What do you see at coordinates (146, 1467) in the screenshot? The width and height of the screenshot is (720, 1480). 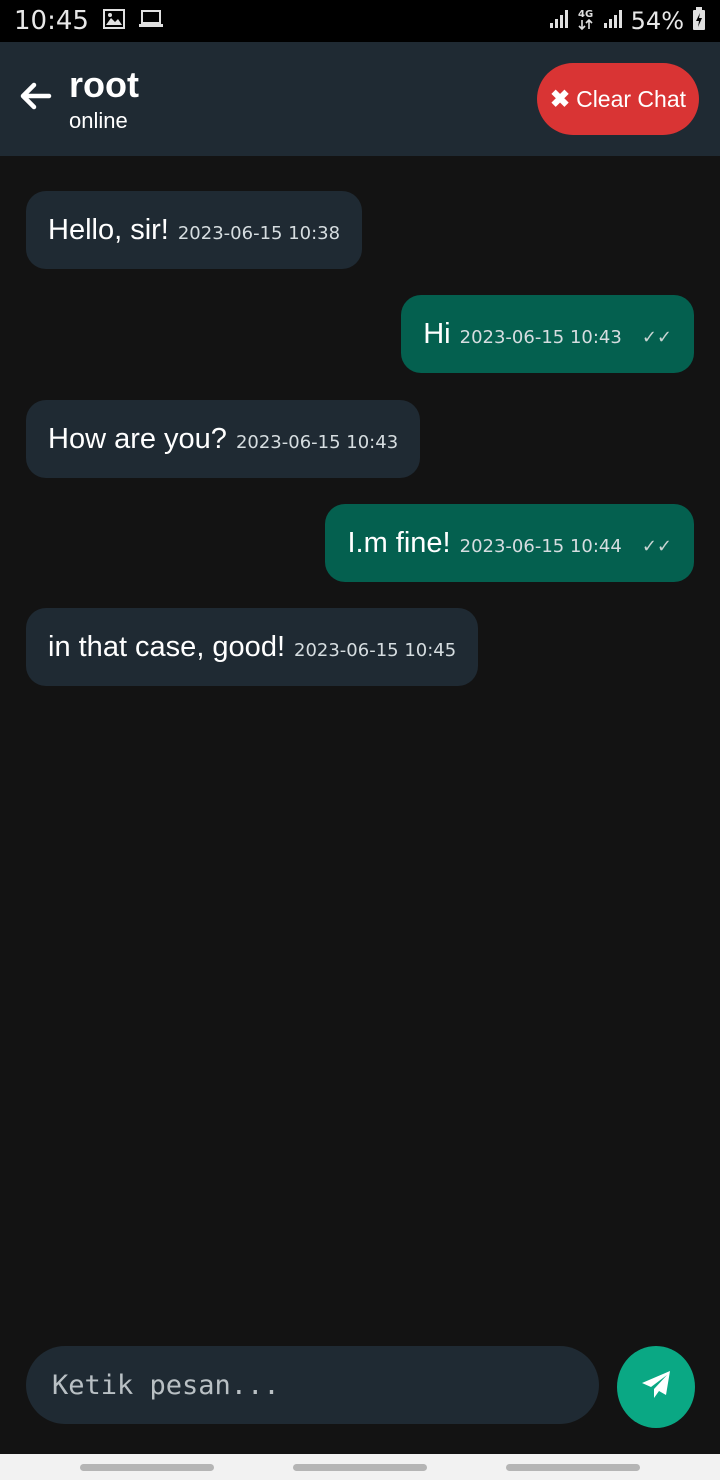 I see `nav-recent-apps-button` at bounding box center [146, 1467].